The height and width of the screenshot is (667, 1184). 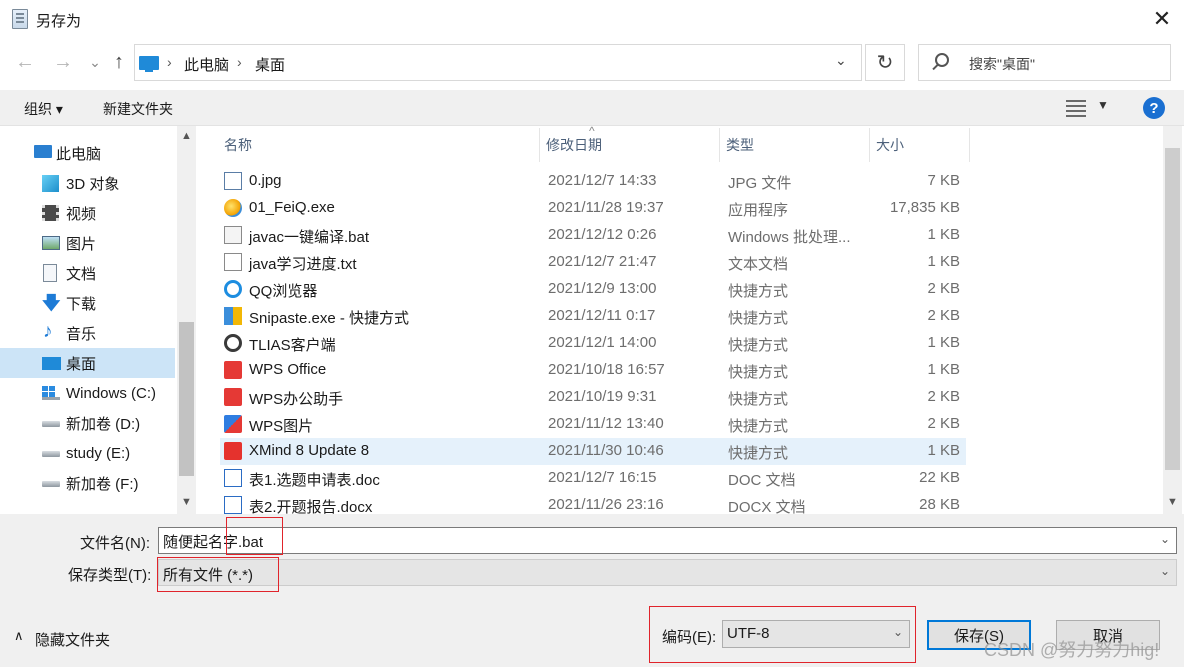 I want to click on column-header: 名称 ^ 修改日期 类型 大小, so click(x=594, y=143).